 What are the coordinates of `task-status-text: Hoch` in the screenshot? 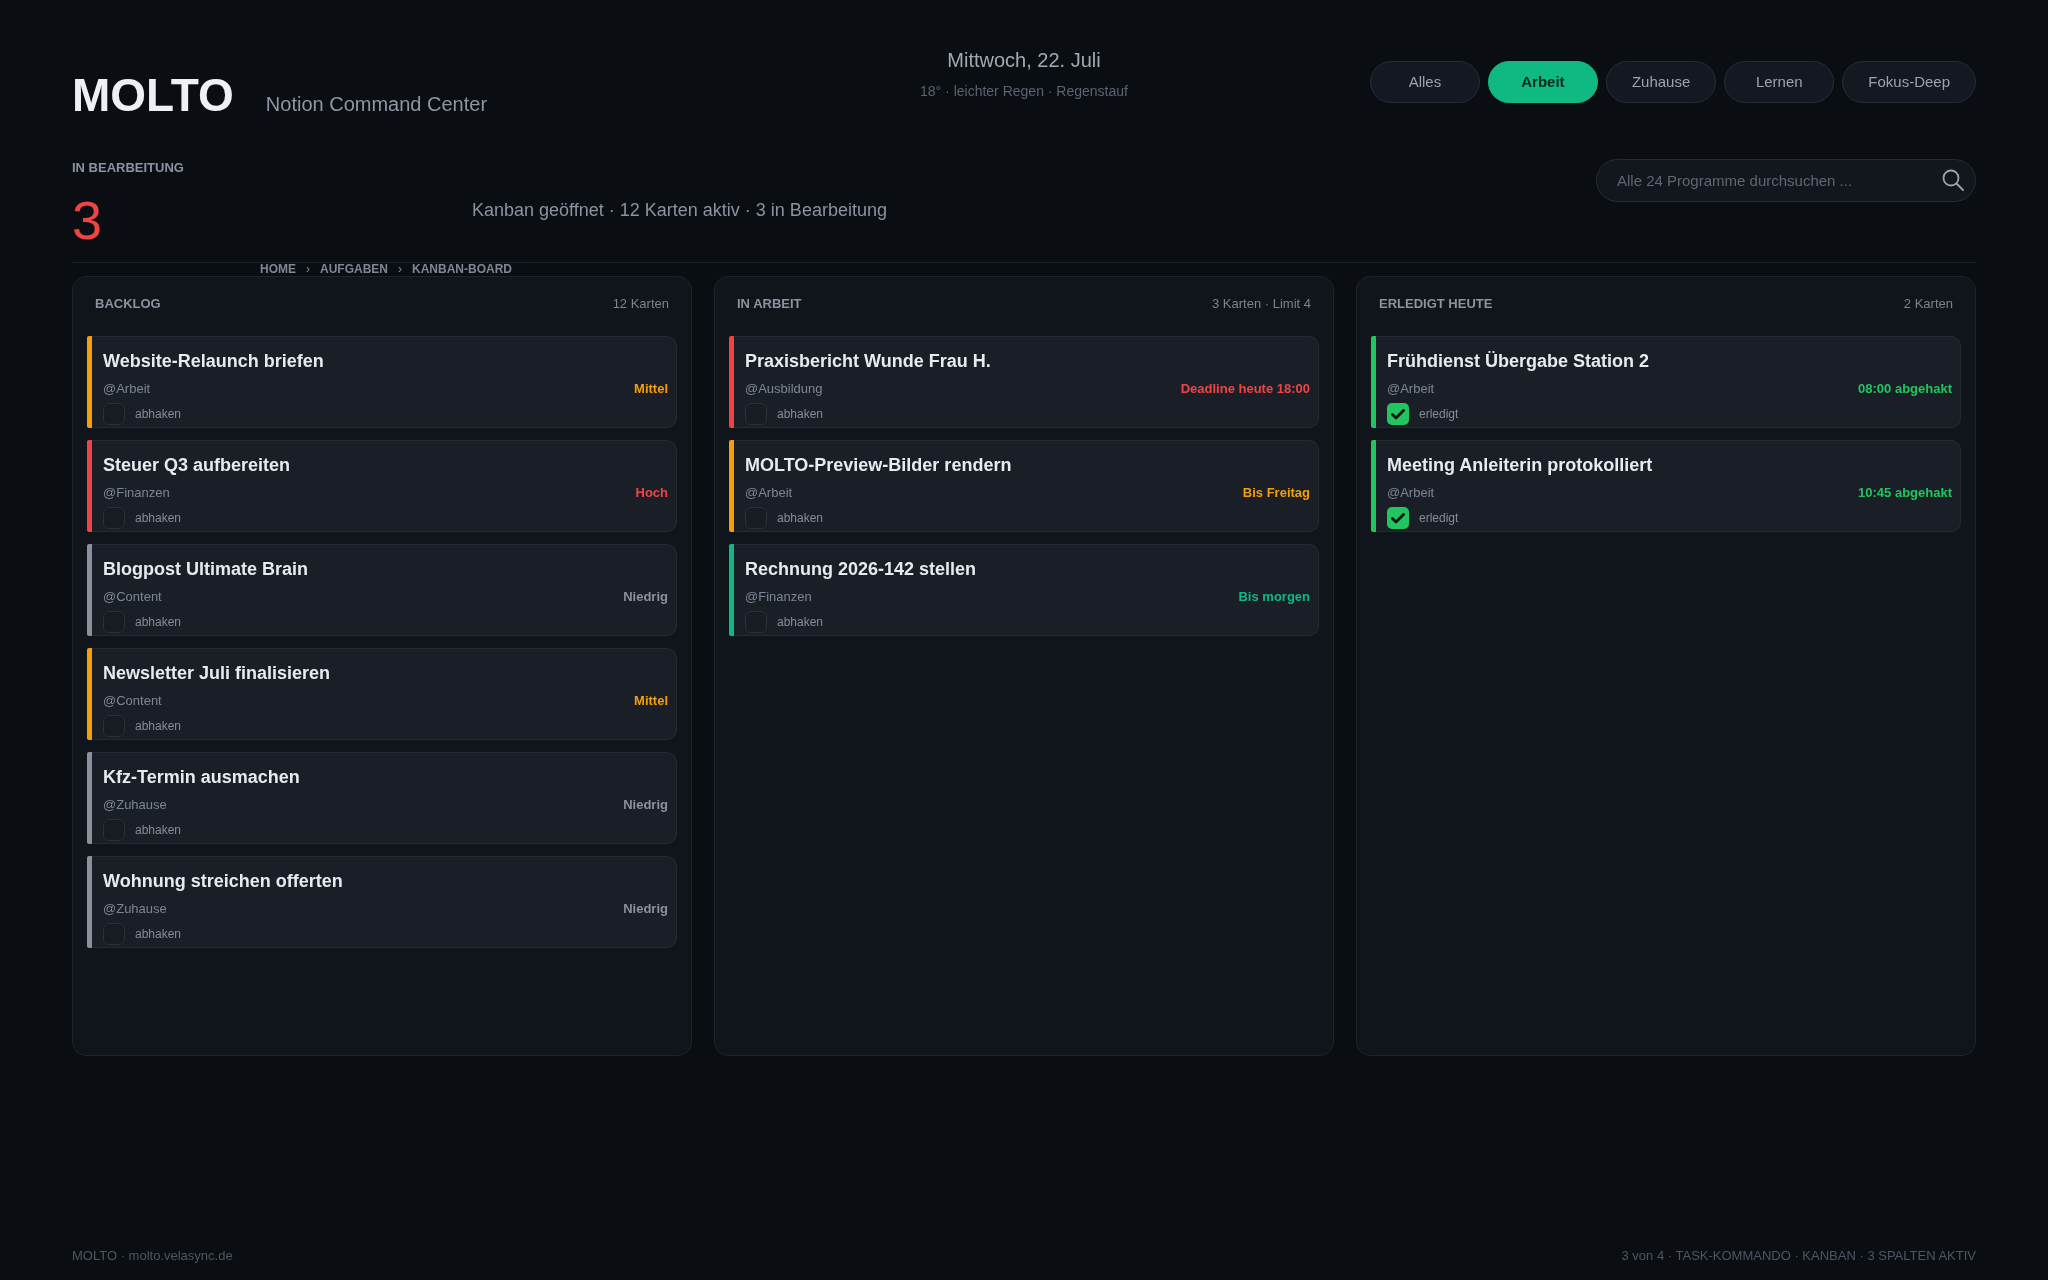 It's located at (651, 493).